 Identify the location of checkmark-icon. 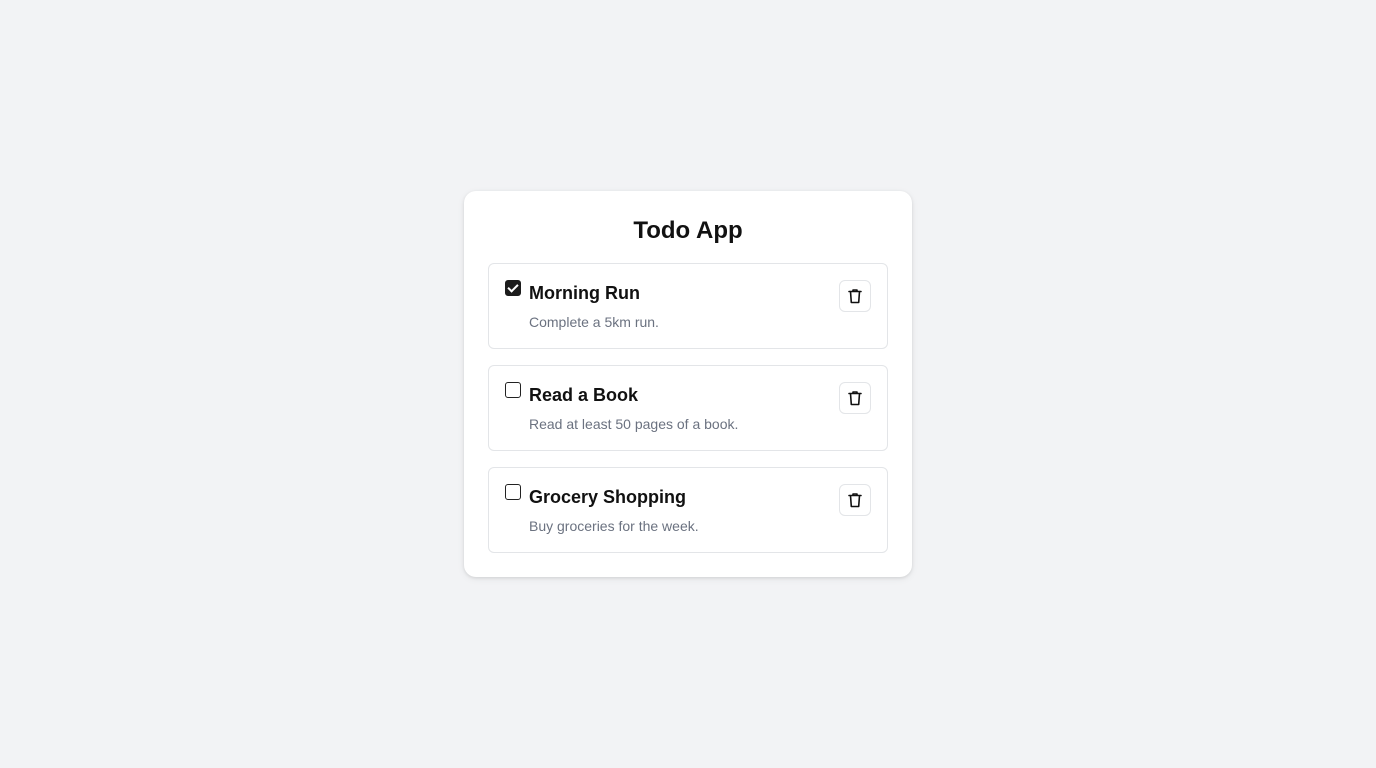
(513, 287).